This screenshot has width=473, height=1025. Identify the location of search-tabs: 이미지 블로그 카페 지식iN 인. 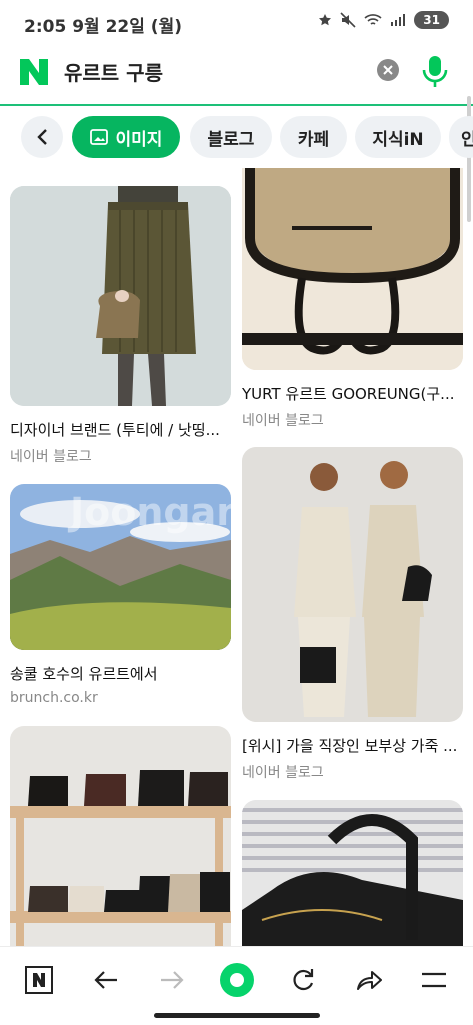
(236, 137).